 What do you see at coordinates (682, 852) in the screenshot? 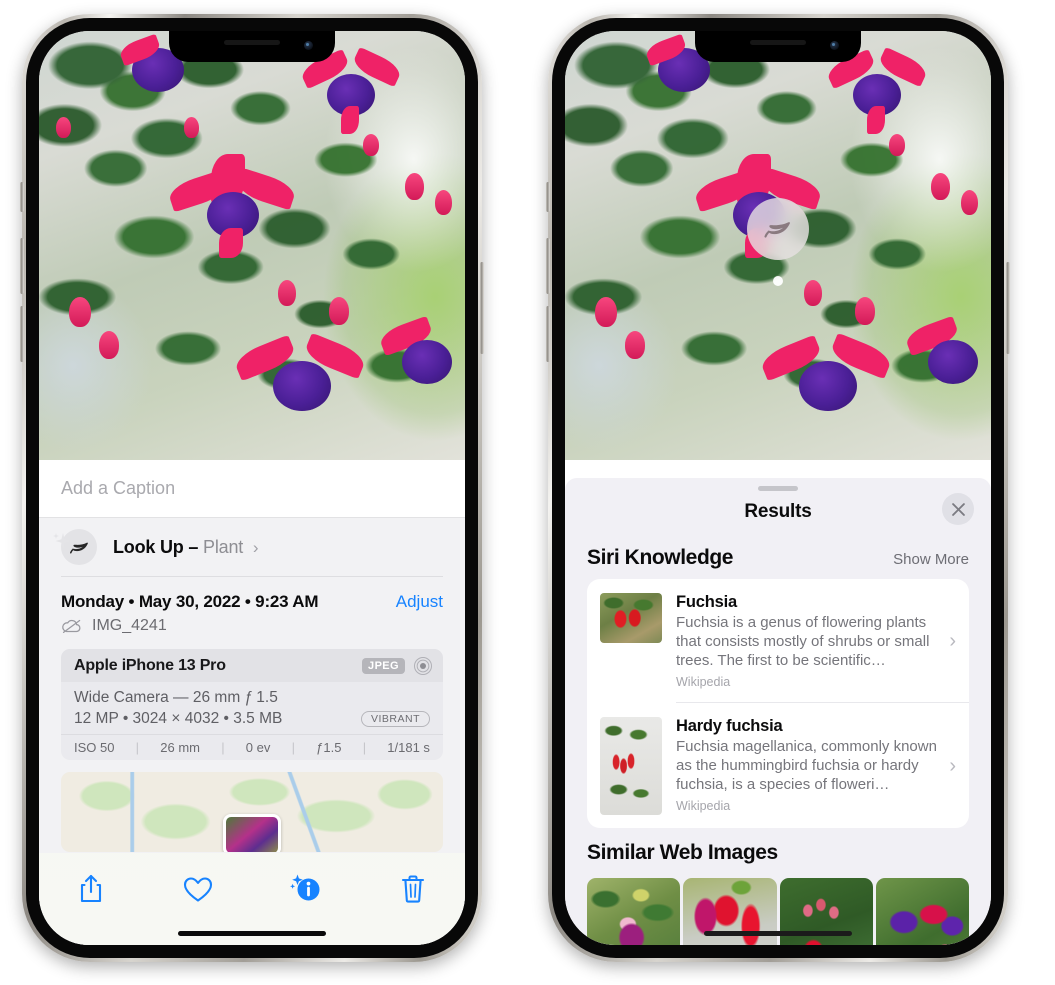
I see `section-title: Similar Web Images` at bounding box center [682, 852].